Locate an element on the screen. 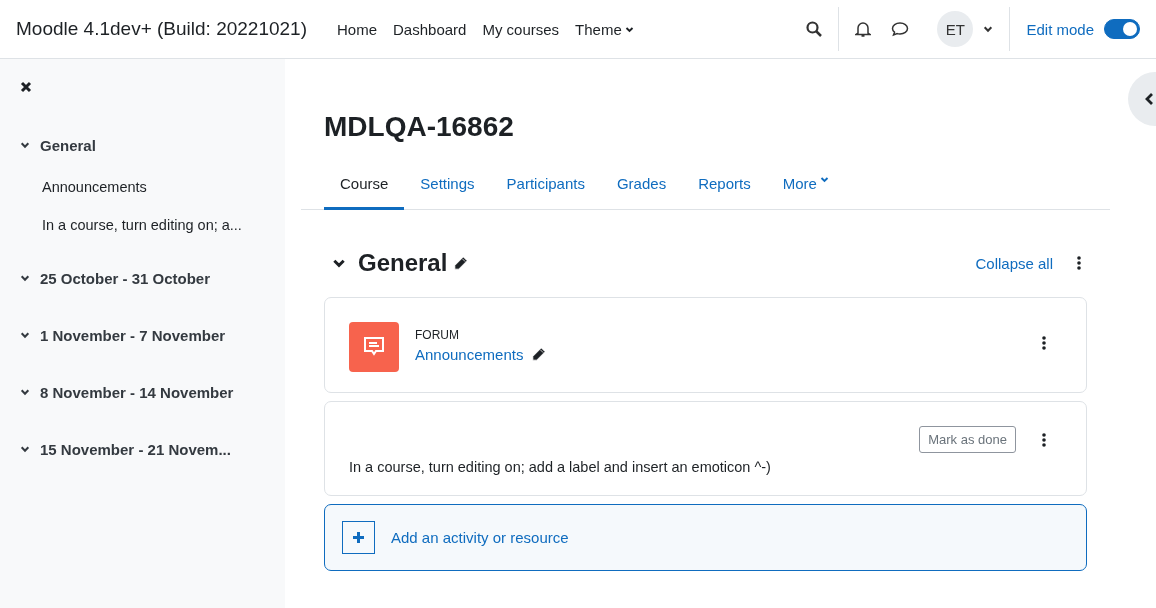  site-title: Moodle 4.1dev+ (Build: 20221021) is located at coordinates (161, 29).